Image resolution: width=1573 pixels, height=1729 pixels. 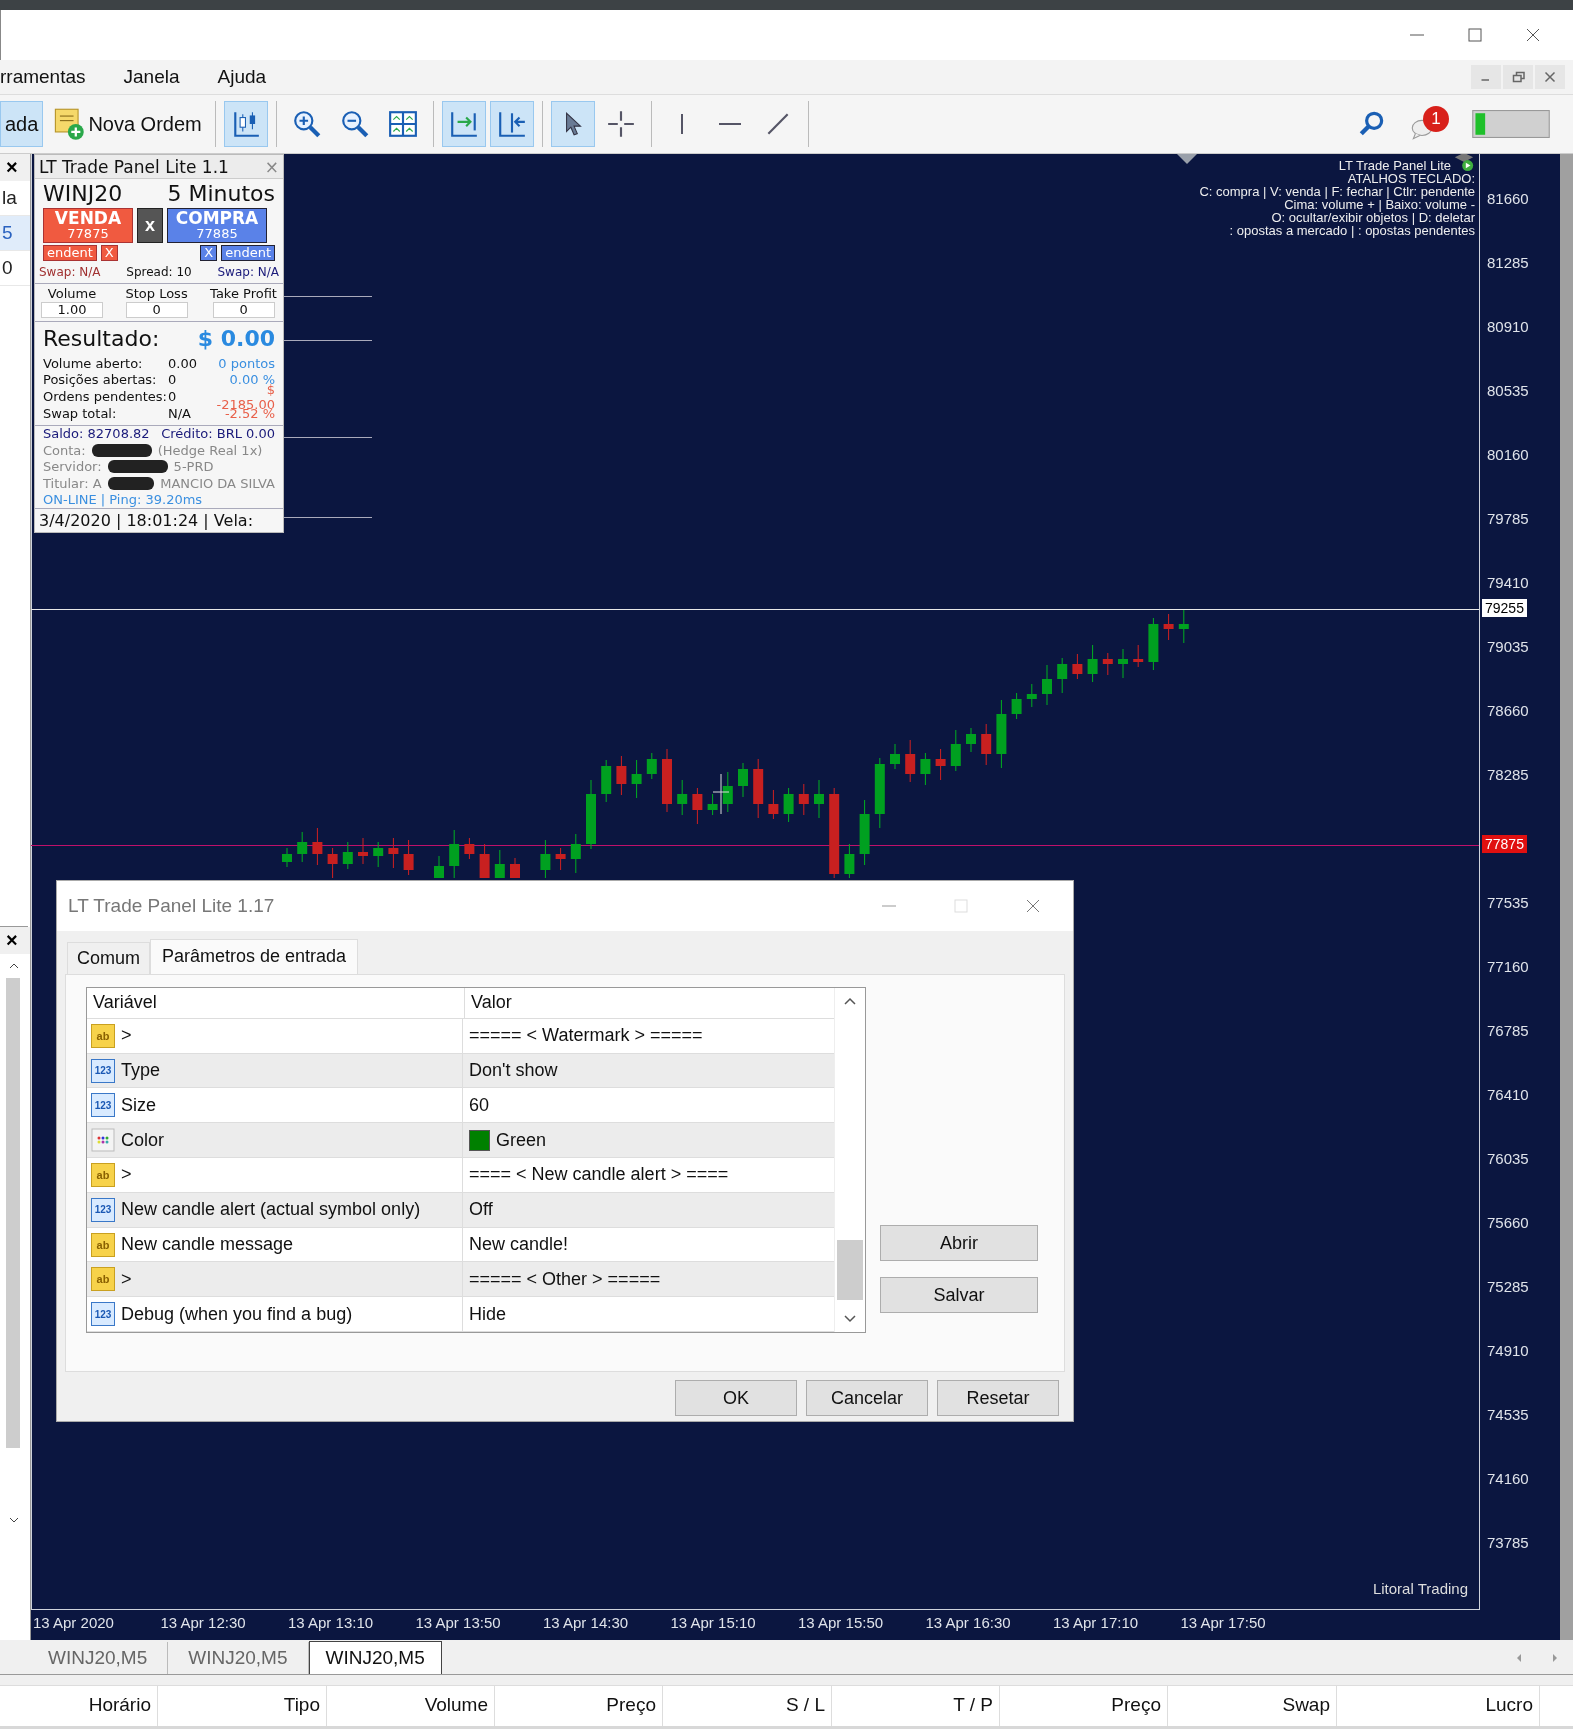 What do you see at coordinates (72, 309) in the screenshot?
I see `input-field: 1.00` at bounding box center [72, 309].